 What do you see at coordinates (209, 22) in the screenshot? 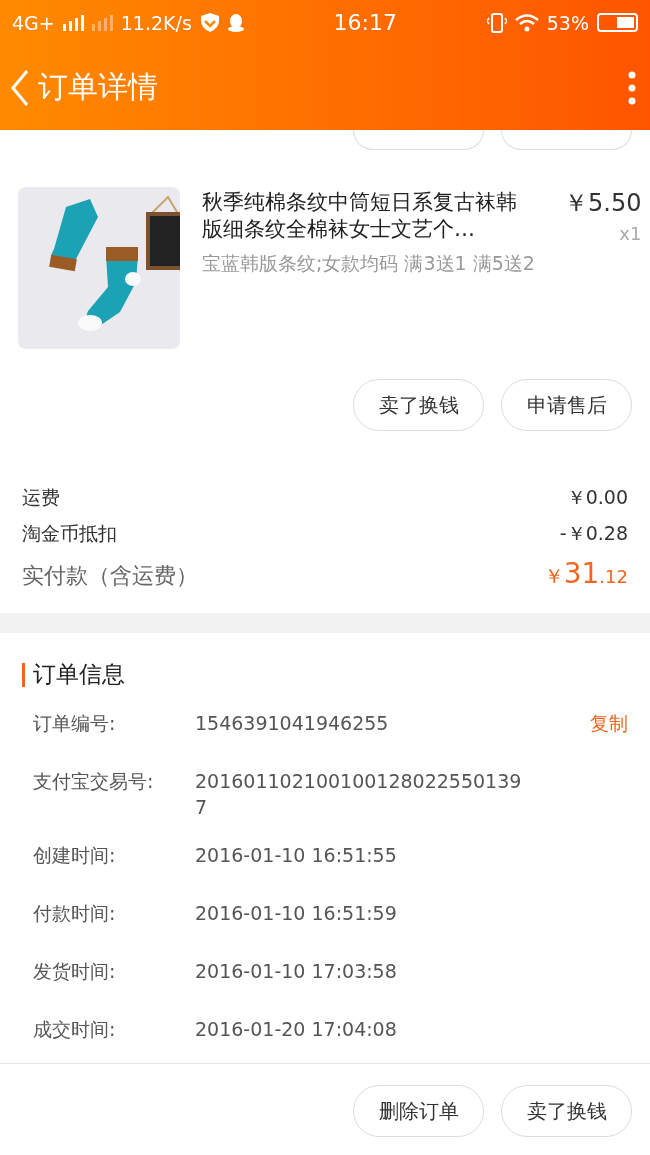
I see `shield-icon` at bounding box center [209, 22].